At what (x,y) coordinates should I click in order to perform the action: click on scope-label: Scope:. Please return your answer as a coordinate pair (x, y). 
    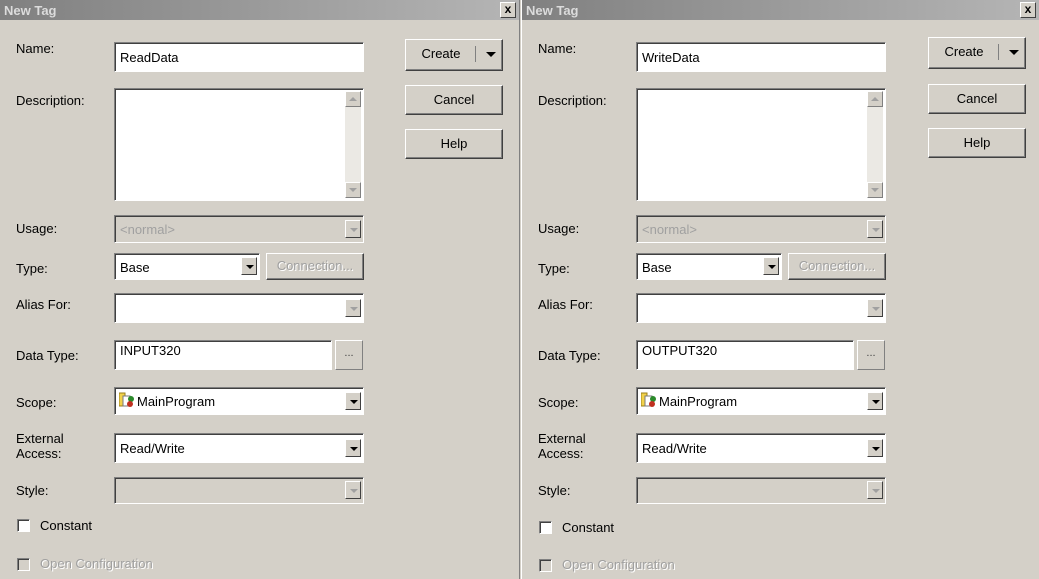
    Looking at the image, I should click on (558, 402).